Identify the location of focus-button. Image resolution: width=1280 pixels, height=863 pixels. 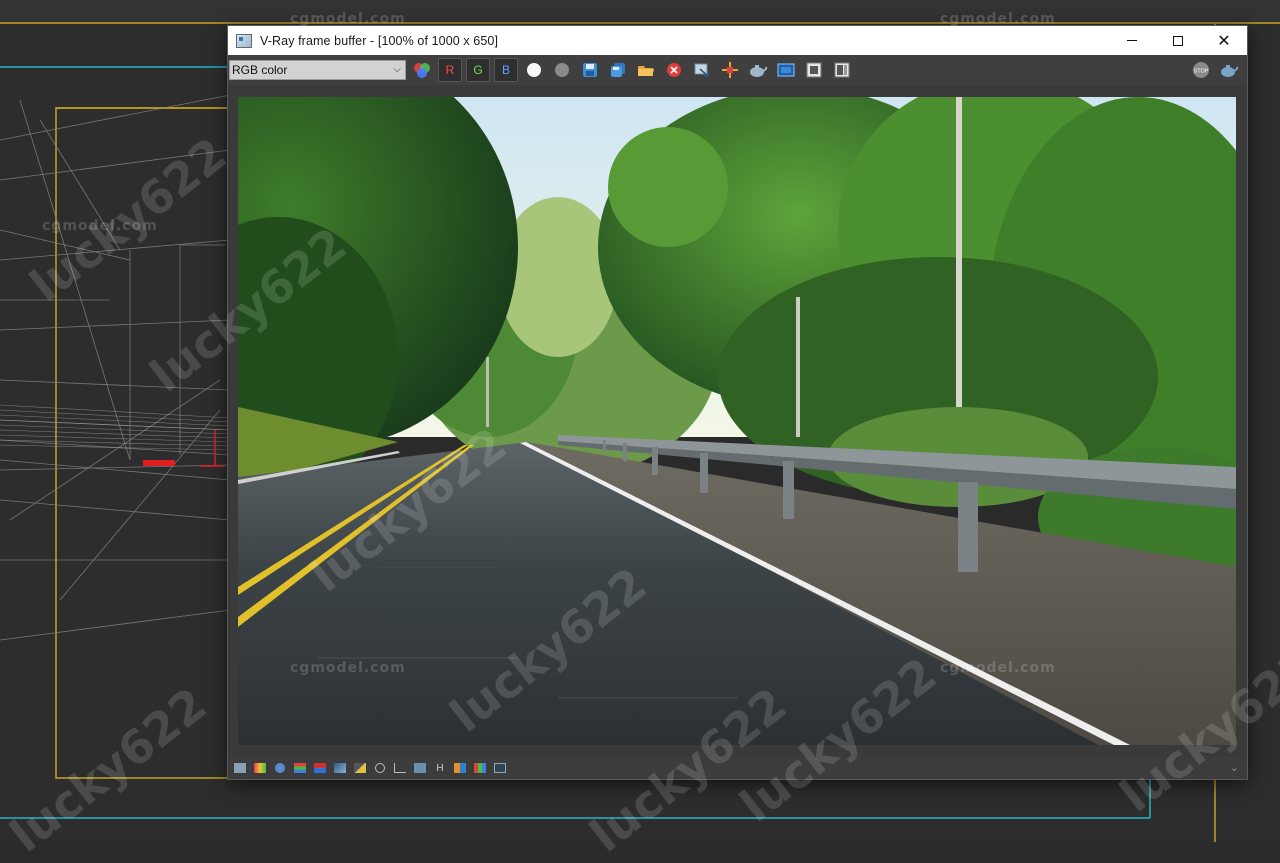
(380, 768).